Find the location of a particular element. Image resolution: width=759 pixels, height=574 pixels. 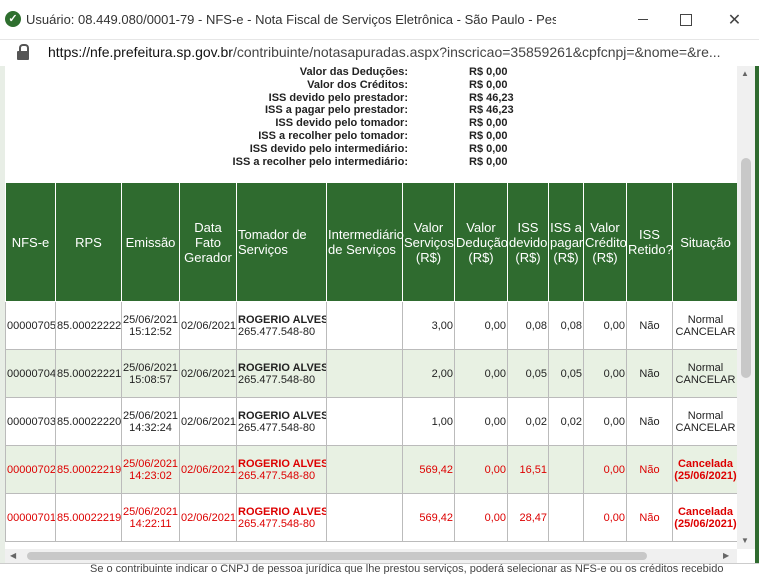

close-button: ✕ is located at coordinates (734, 19).